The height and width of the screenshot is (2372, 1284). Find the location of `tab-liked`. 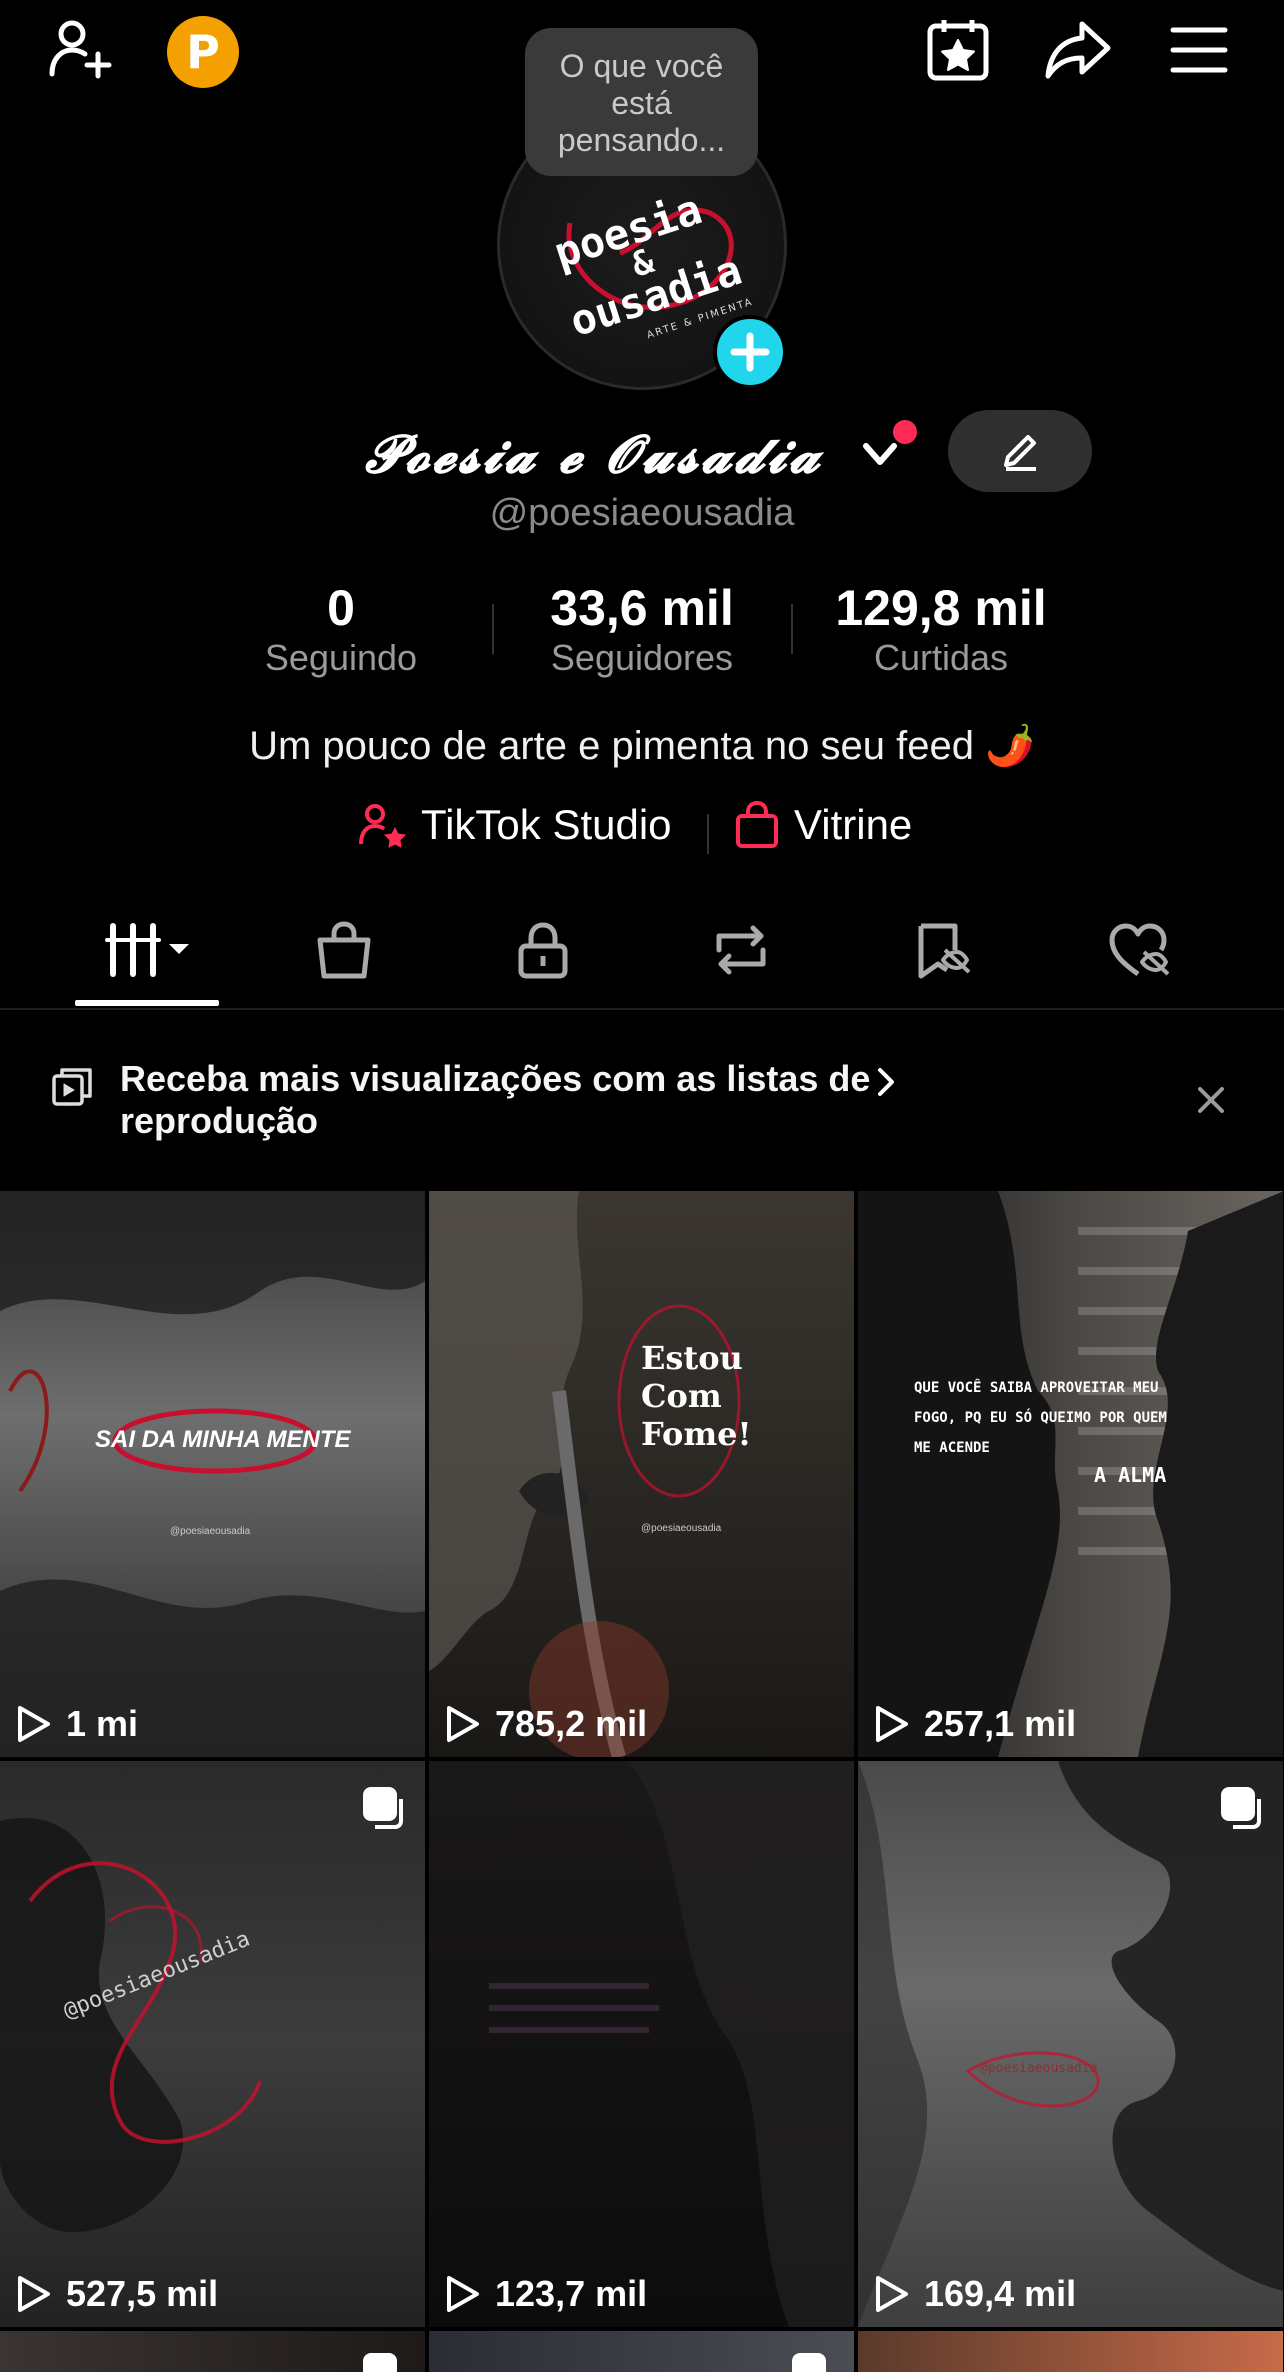

tab-liked is located at coordinates (1138, 950).